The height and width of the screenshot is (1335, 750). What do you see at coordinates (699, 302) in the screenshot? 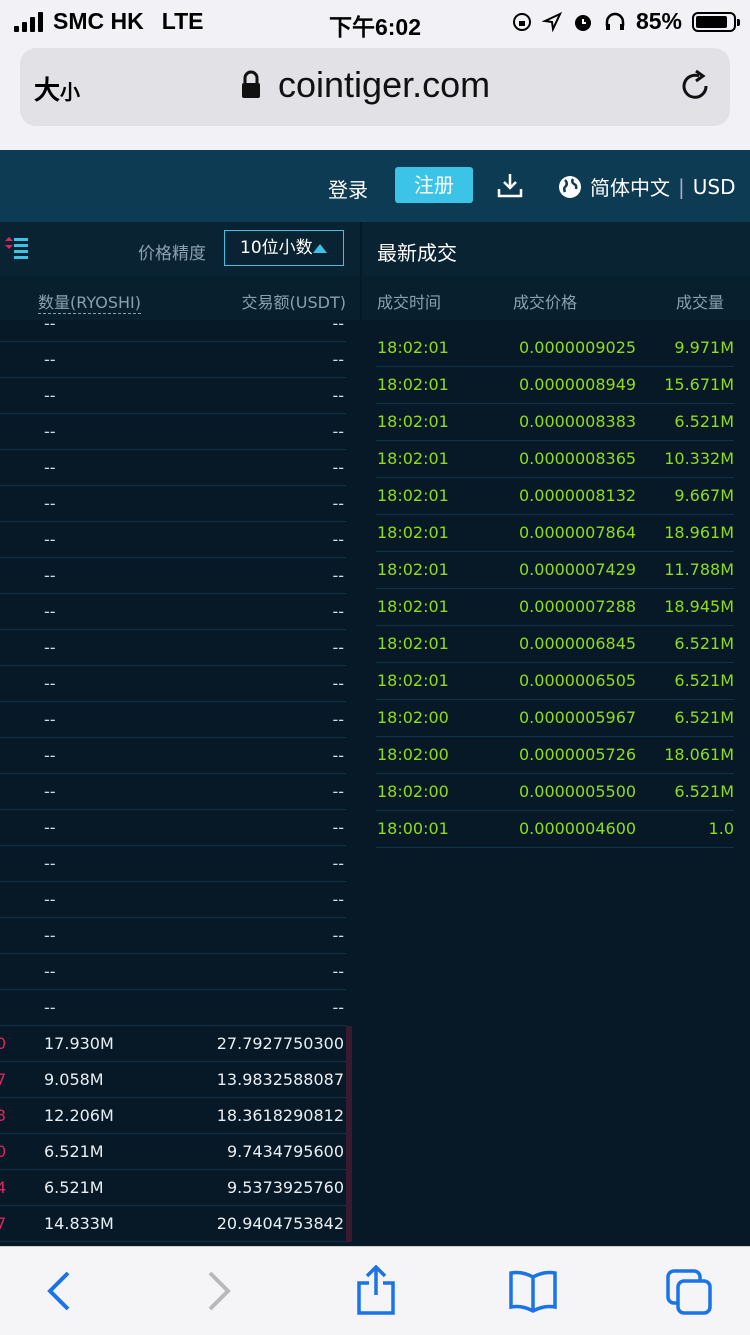
I see `volume-column-header: 成交量` at bounding box center [699, 302].